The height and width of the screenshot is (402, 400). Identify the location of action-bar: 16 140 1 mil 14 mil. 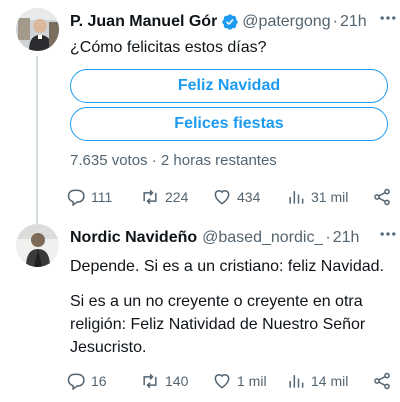
(229, 381).